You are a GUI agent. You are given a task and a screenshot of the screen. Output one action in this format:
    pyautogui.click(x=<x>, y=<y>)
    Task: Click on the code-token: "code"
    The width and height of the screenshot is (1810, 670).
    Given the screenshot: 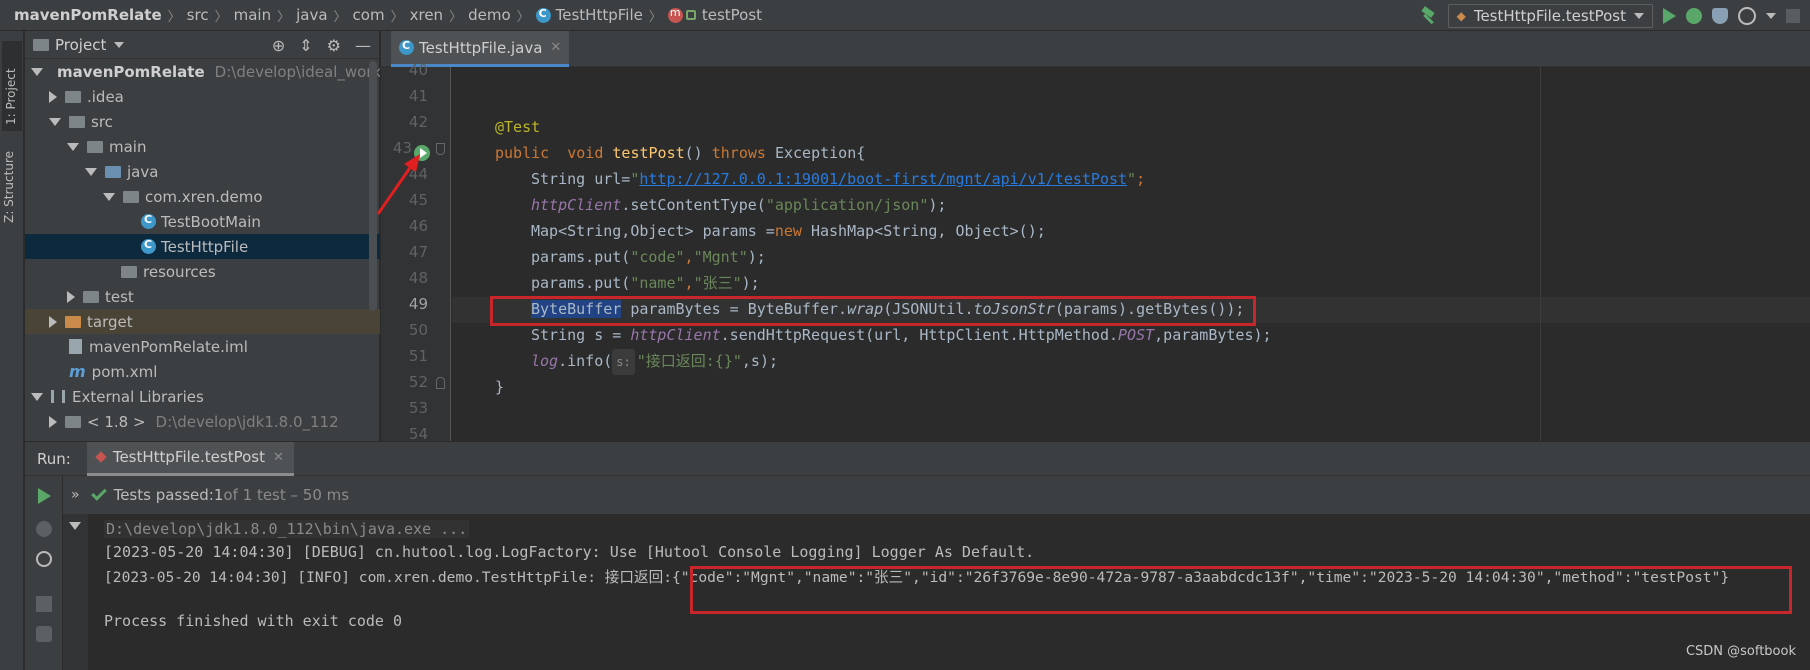 What is the action you would take?
    pyautogui.click(x=657, y=257)
    